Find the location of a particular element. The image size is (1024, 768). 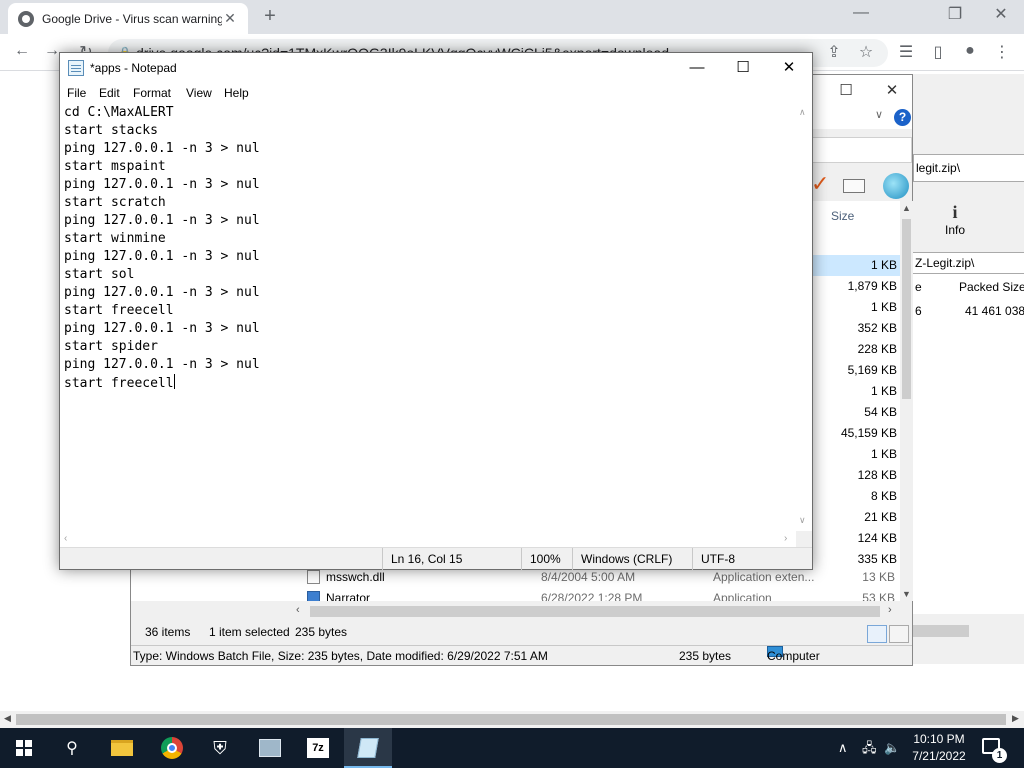

side-panel-icon: ▯ is located at coordinates (938, 52).